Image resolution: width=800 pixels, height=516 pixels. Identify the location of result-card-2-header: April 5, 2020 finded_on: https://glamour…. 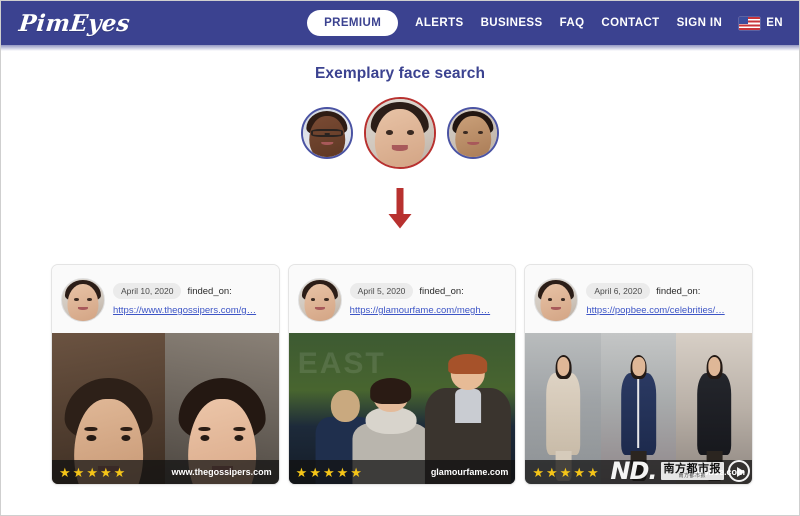
(402, 299).